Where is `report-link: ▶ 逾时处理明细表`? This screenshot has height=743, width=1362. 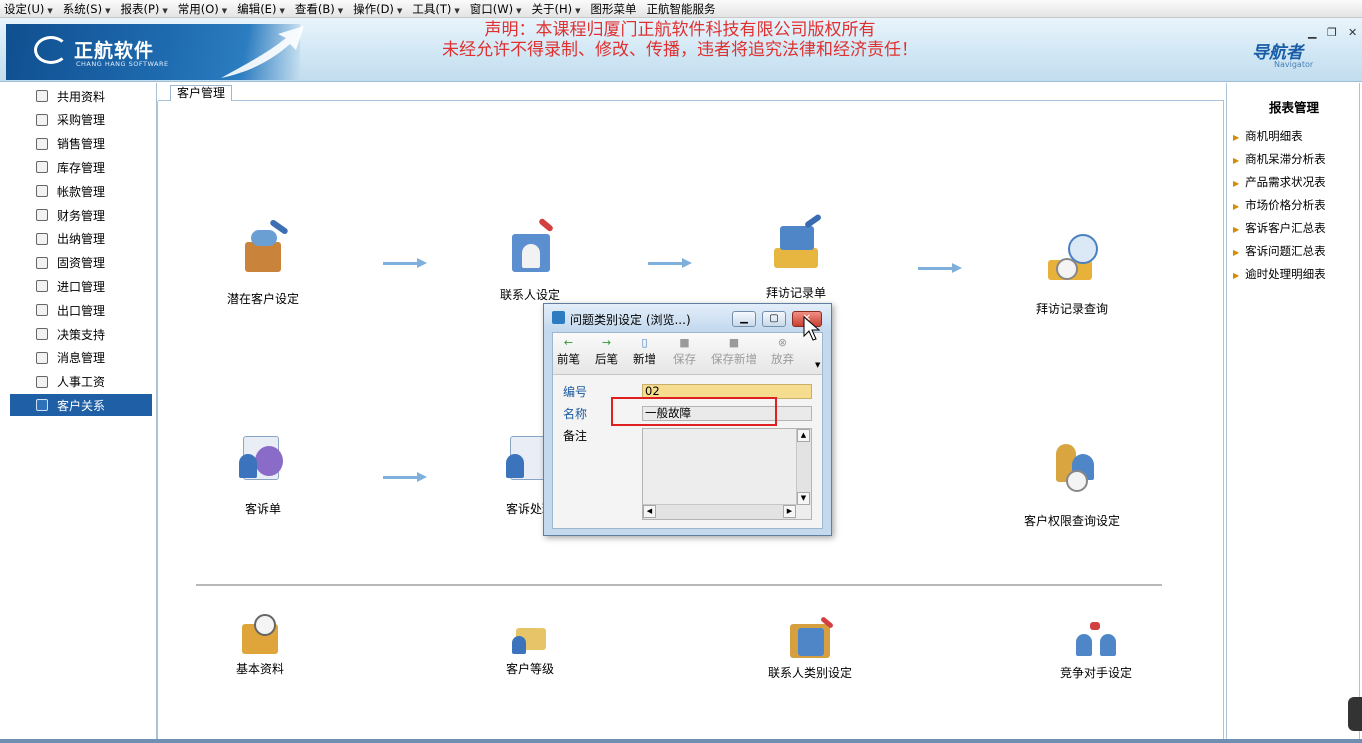
report-link: ▶ 逾时处理明细表 is located at coordinates (1279, 274).